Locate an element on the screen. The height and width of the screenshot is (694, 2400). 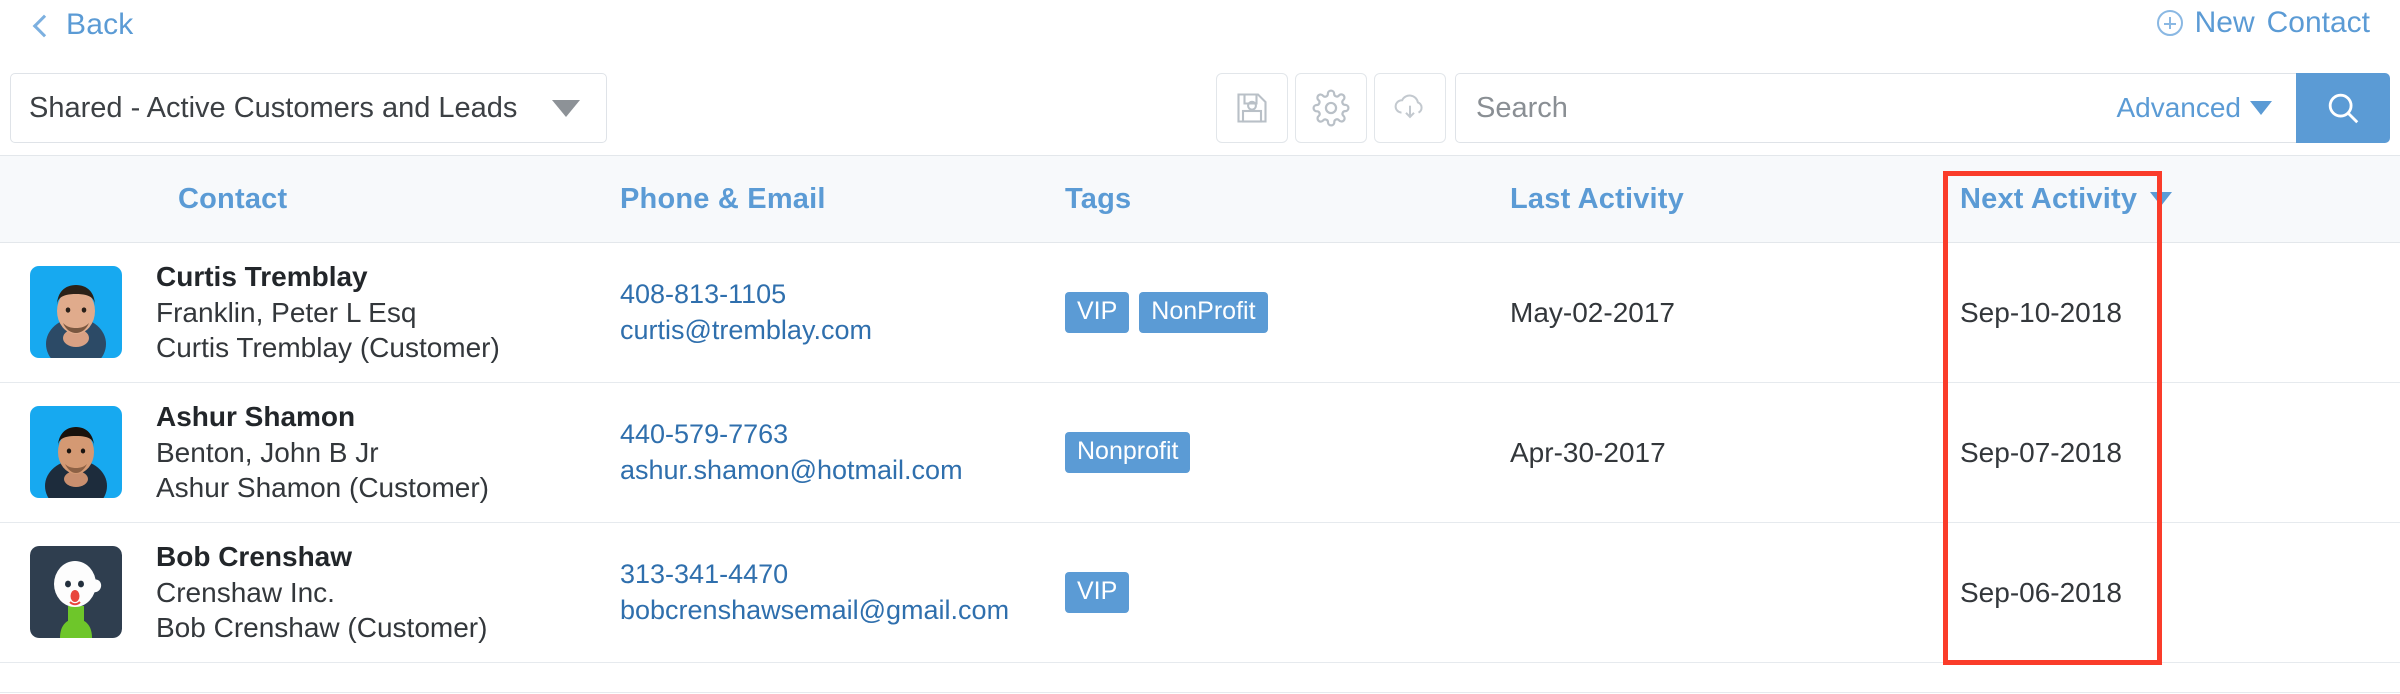
tags-cell: VIP NonProfit is located at coordinates (1287, 312).